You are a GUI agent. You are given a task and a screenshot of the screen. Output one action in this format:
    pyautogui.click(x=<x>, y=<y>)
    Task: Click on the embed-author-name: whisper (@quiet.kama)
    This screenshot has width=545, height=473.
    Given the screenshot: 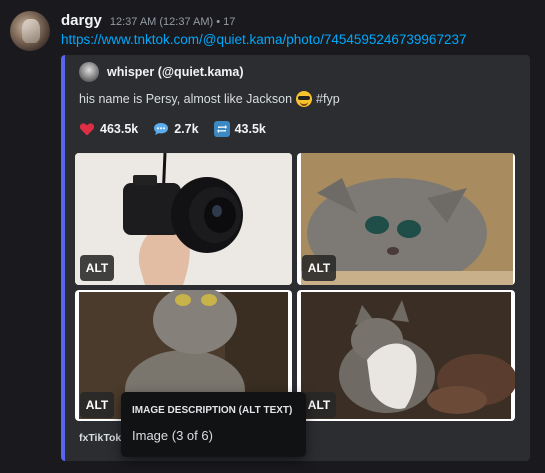 What is the action you would take?
    pyautogui.click(x=175, y=72)
    